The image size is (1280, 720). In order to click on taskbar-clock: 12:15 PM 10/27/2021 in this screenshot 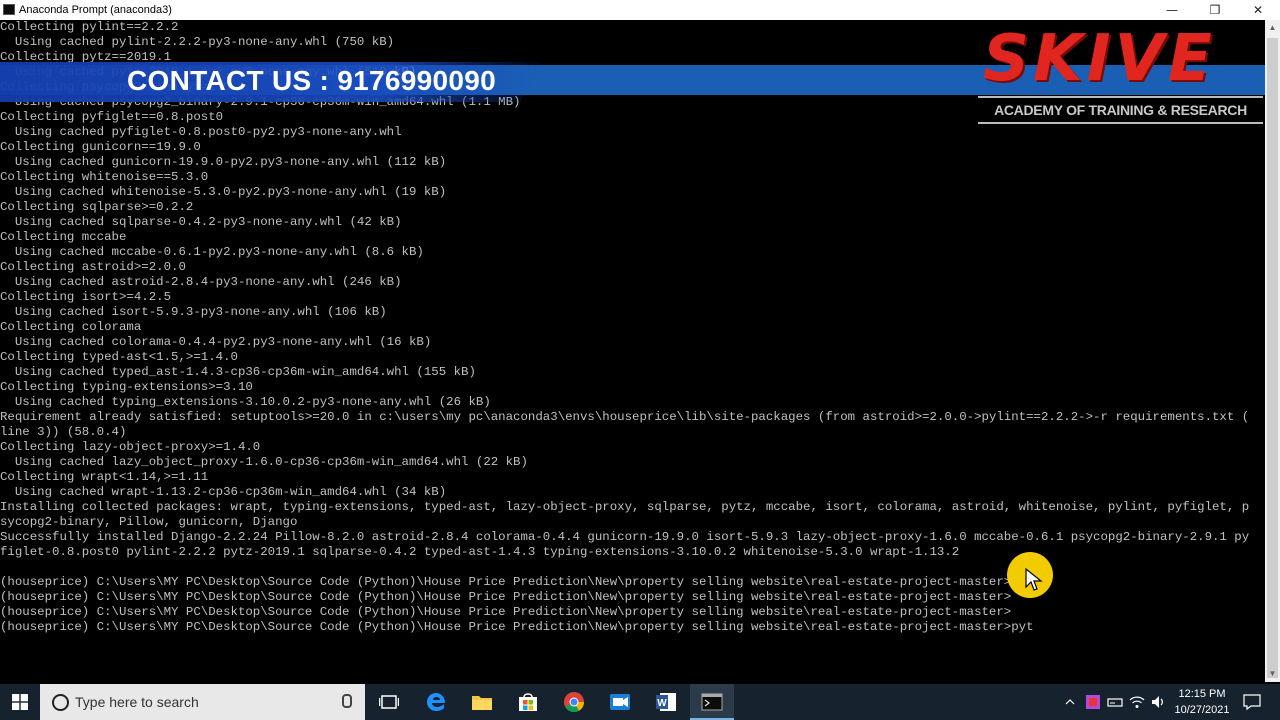, I will do `click(1202, 702)`.